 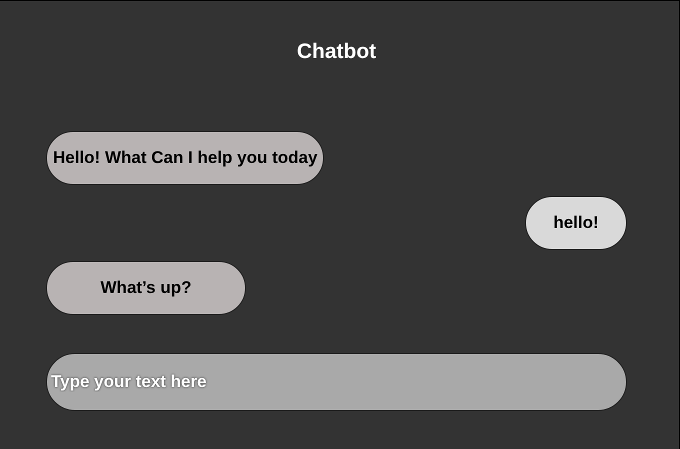 I want to click on chat-title: Chatbot, so click(x=336, y=52).